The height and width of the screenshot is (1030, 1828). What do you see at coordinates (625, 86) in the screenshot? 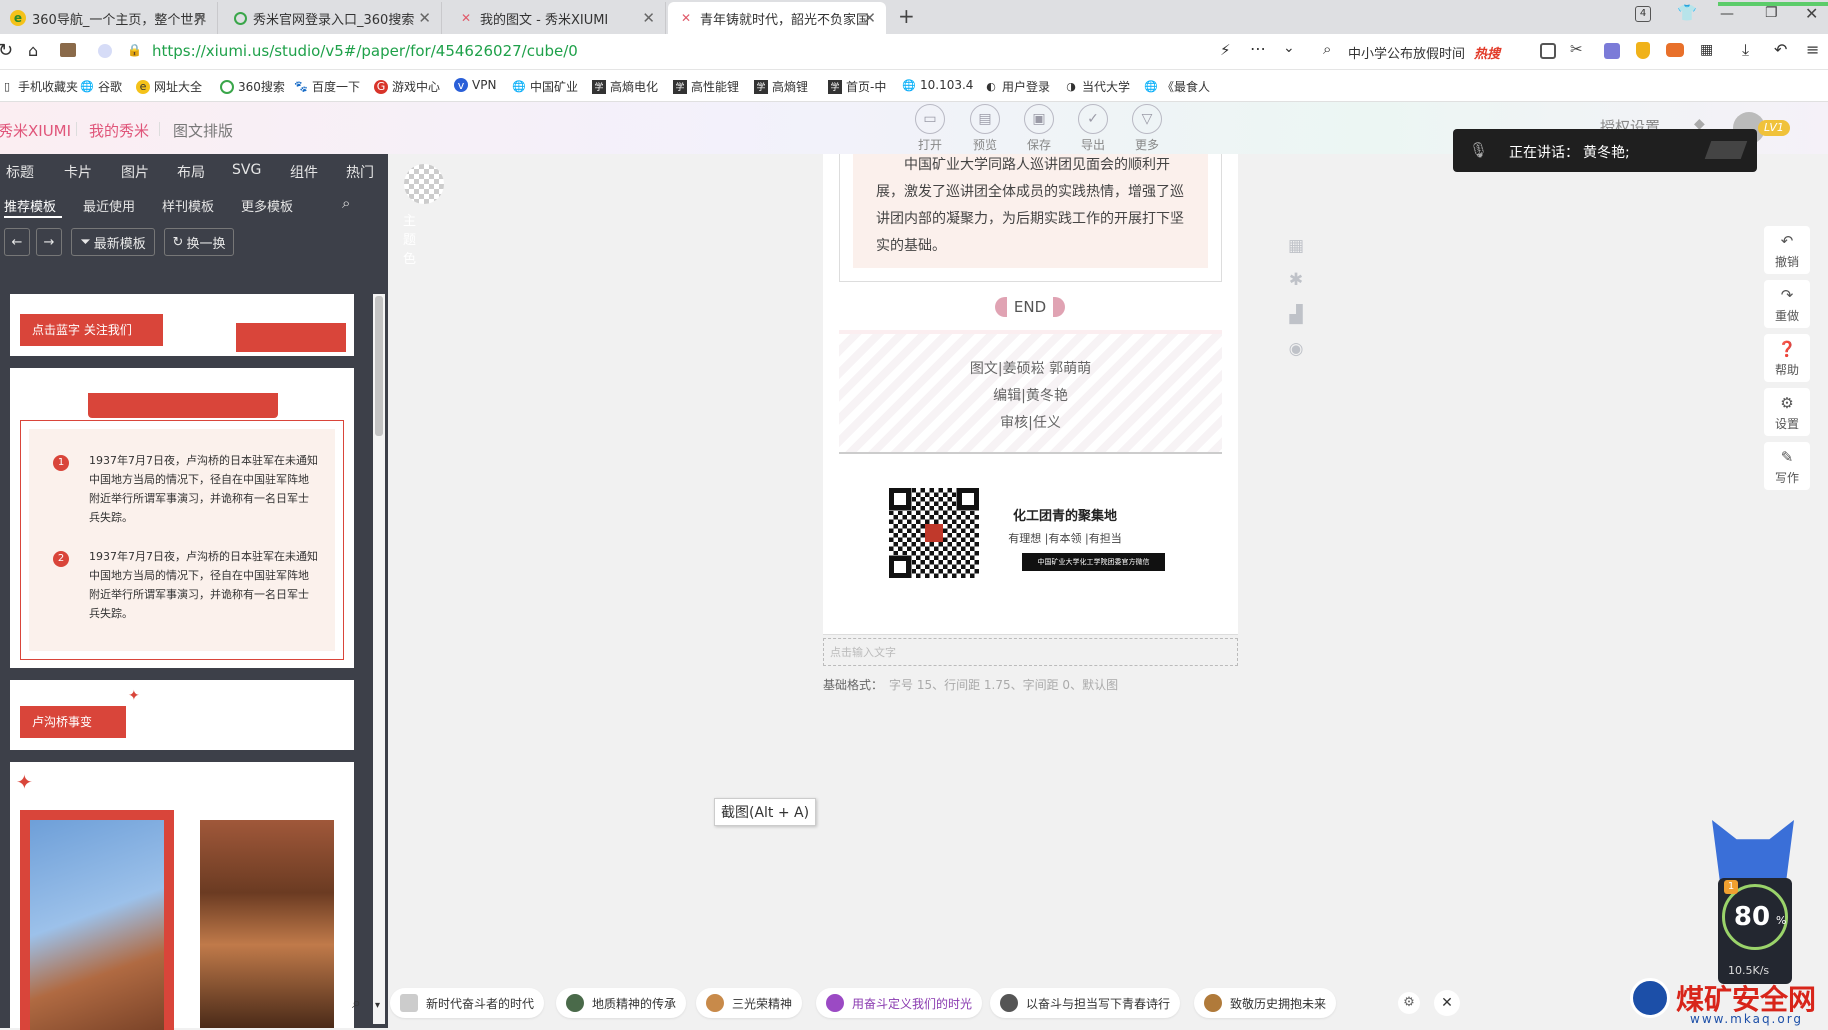
I see `bookmark-item: 学高熵电化` at bounding box center [625, 86].